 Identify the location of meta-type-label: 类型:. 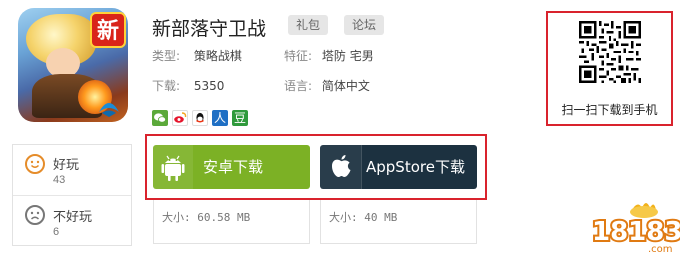
(166, 56).